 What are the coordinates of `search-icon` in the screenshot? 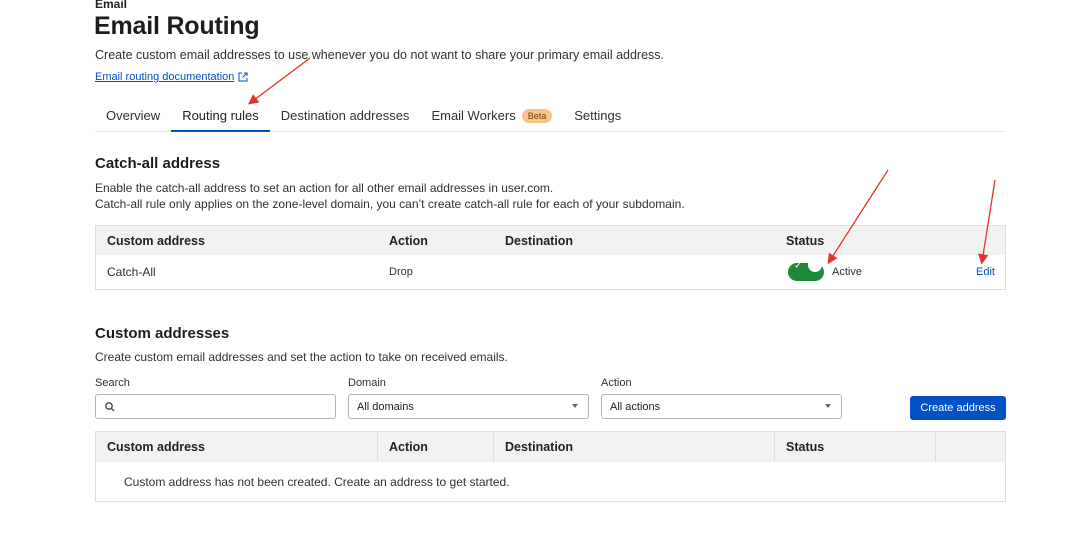 It's located at (110, 406).